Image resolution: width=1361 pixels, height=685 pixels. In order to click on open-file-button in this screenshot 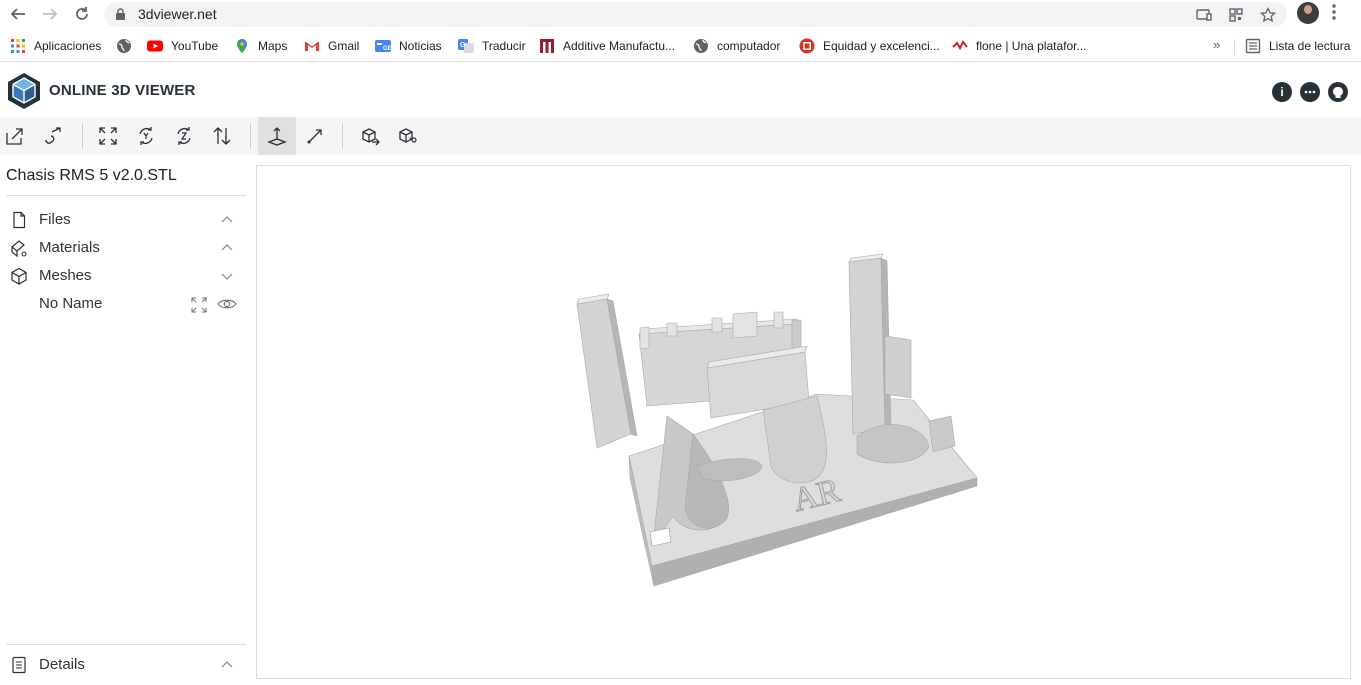, I will do `click(17, 136)`.